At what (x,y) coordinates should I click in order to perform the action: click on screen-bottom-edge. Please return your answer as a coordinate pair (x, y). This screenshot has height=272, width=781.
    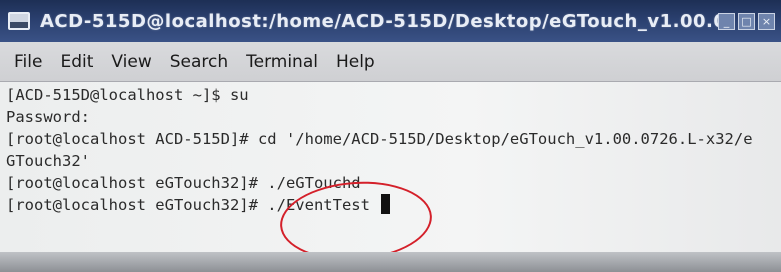
    Looking at the image, I should click on (390, 262).